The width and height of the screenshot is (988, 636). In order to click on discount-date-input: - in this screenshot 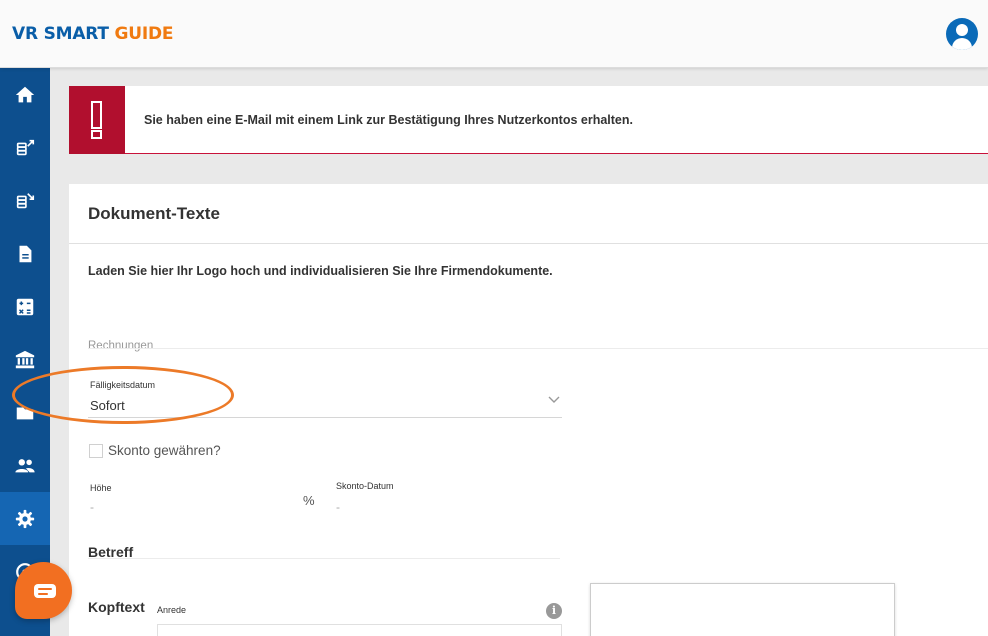, I will do `click(338, 507)`.